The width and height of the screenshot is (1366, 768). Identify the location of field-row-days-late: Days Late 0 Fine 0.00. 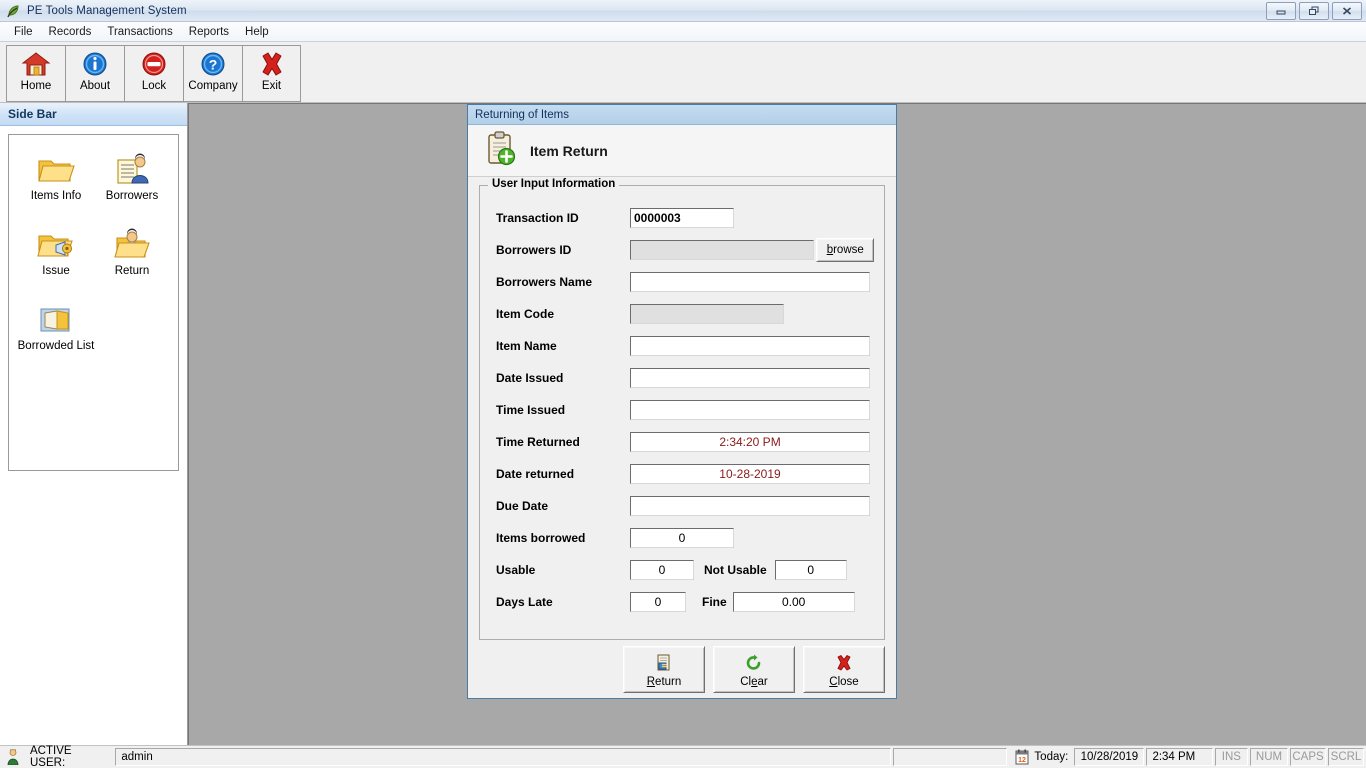
(682, 602).